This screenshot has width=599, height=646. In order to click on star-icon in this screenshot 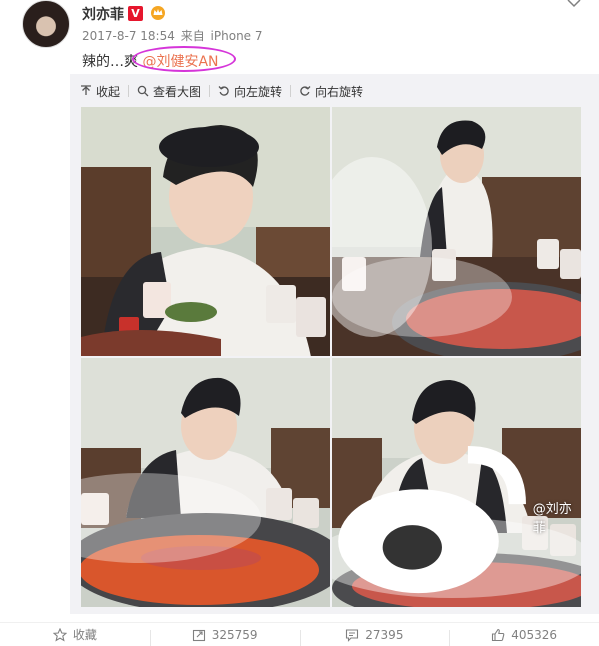, I will do `click(59, 634)`.